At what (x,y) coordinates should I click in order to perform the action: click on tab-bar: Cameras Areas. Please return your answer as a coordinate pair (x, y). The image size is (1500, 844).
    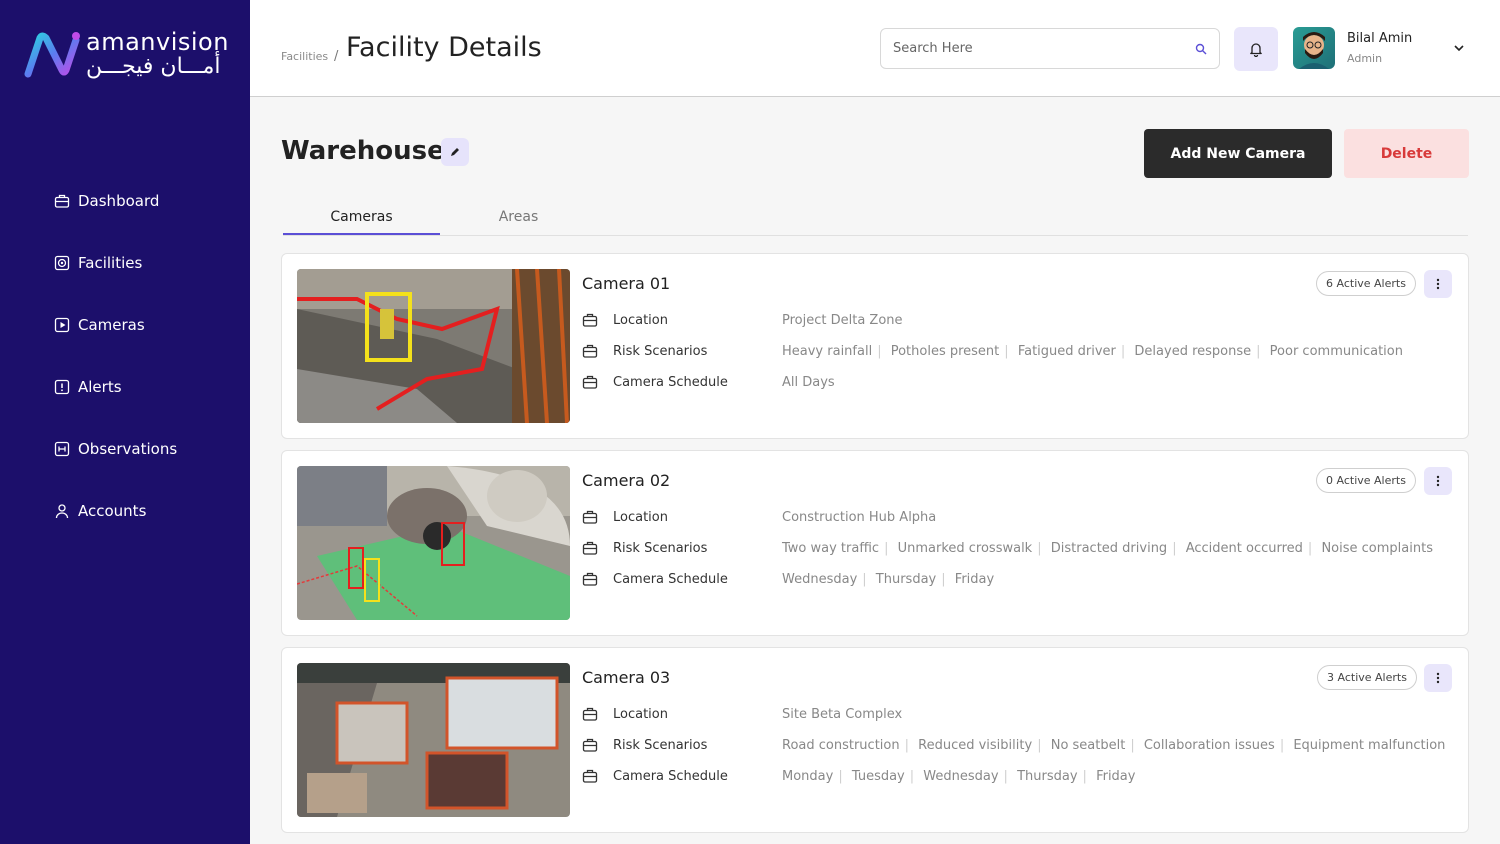
    Looking at the image, I should click on (875, 219).